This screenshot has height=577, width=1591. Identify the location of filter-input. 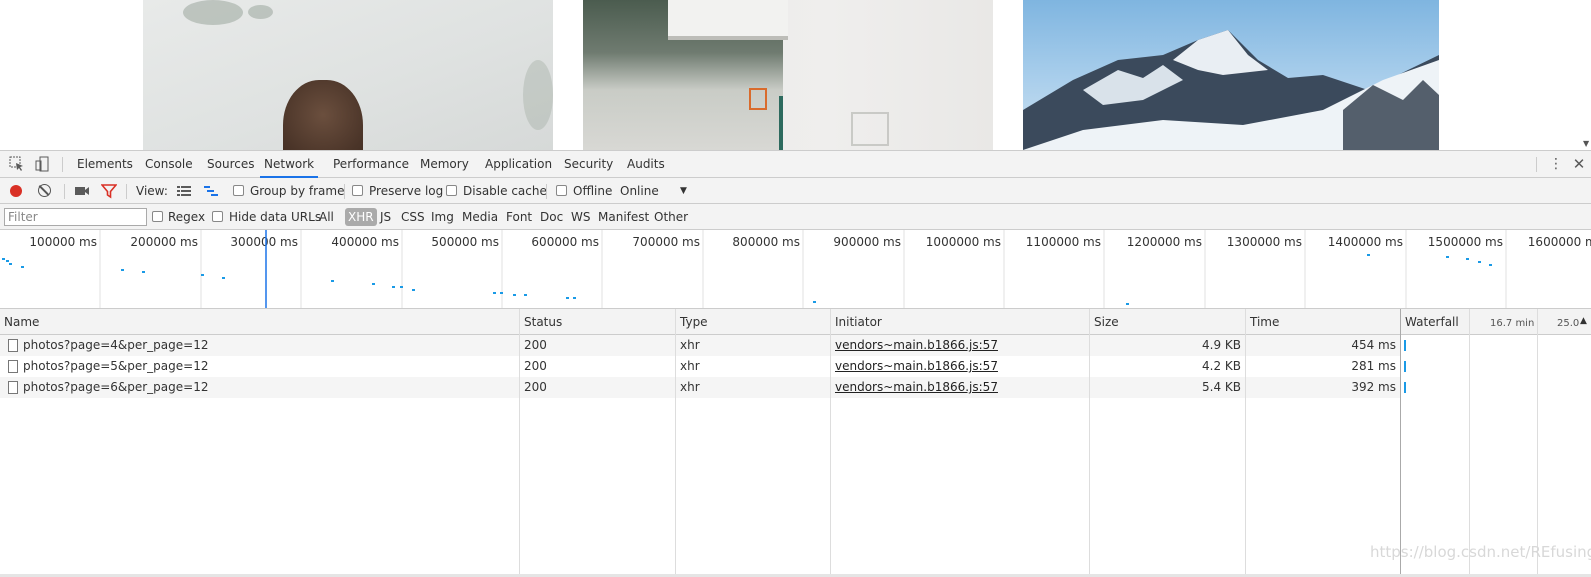
(75, 217).